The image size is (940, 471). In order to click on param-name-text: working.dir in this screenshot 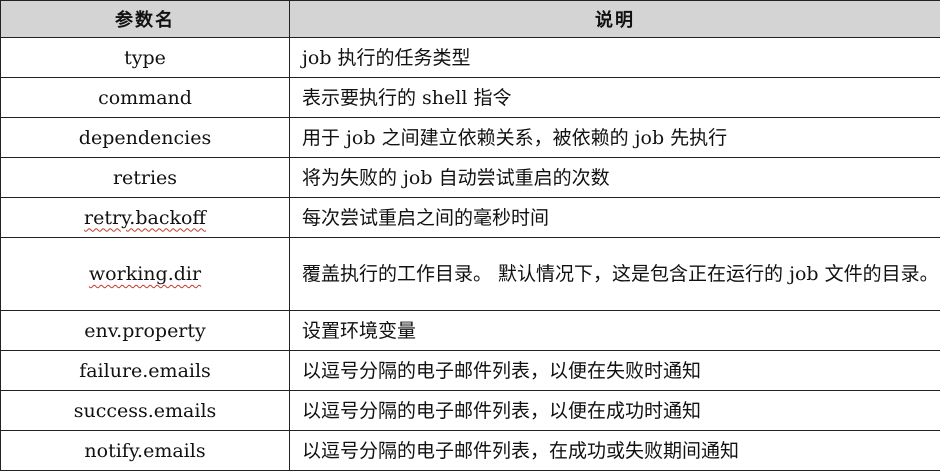, I will do `click(145, 274)`.